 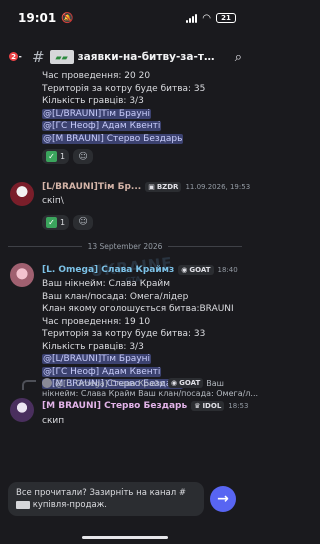 What do you see at coordinates (67, 18) in the screenshot?
I see `mute-bell-icon: 🔕` at bounding box center [67, 18].